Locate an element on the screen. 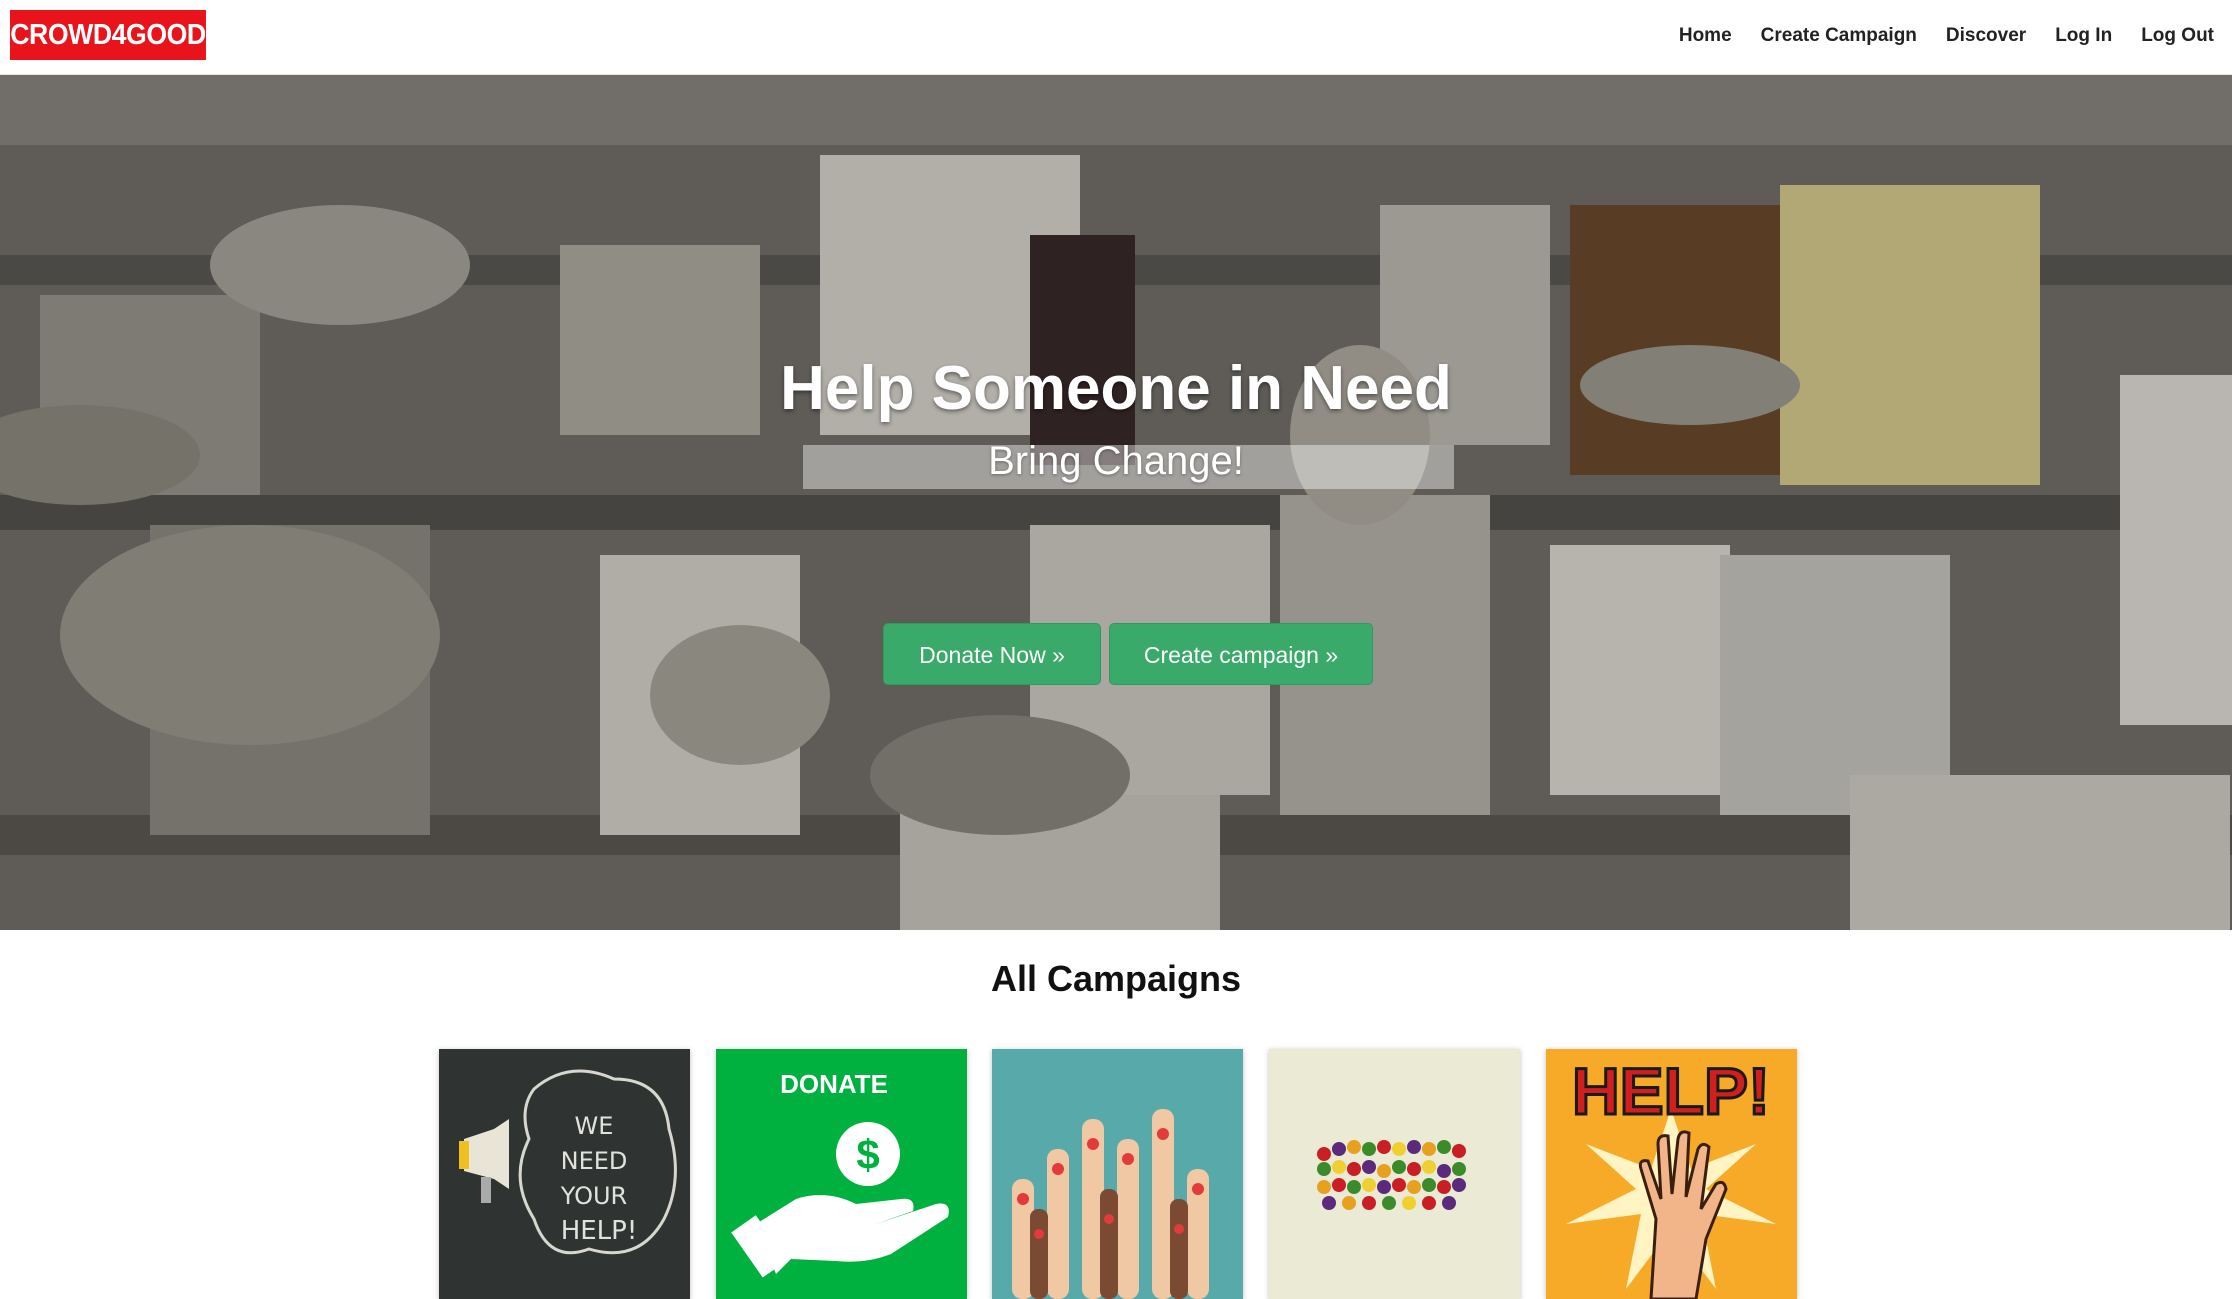 The height and width of the screenshot is (1299, 2232). raised-hands-icon is located at coordinates (1117, 1174).